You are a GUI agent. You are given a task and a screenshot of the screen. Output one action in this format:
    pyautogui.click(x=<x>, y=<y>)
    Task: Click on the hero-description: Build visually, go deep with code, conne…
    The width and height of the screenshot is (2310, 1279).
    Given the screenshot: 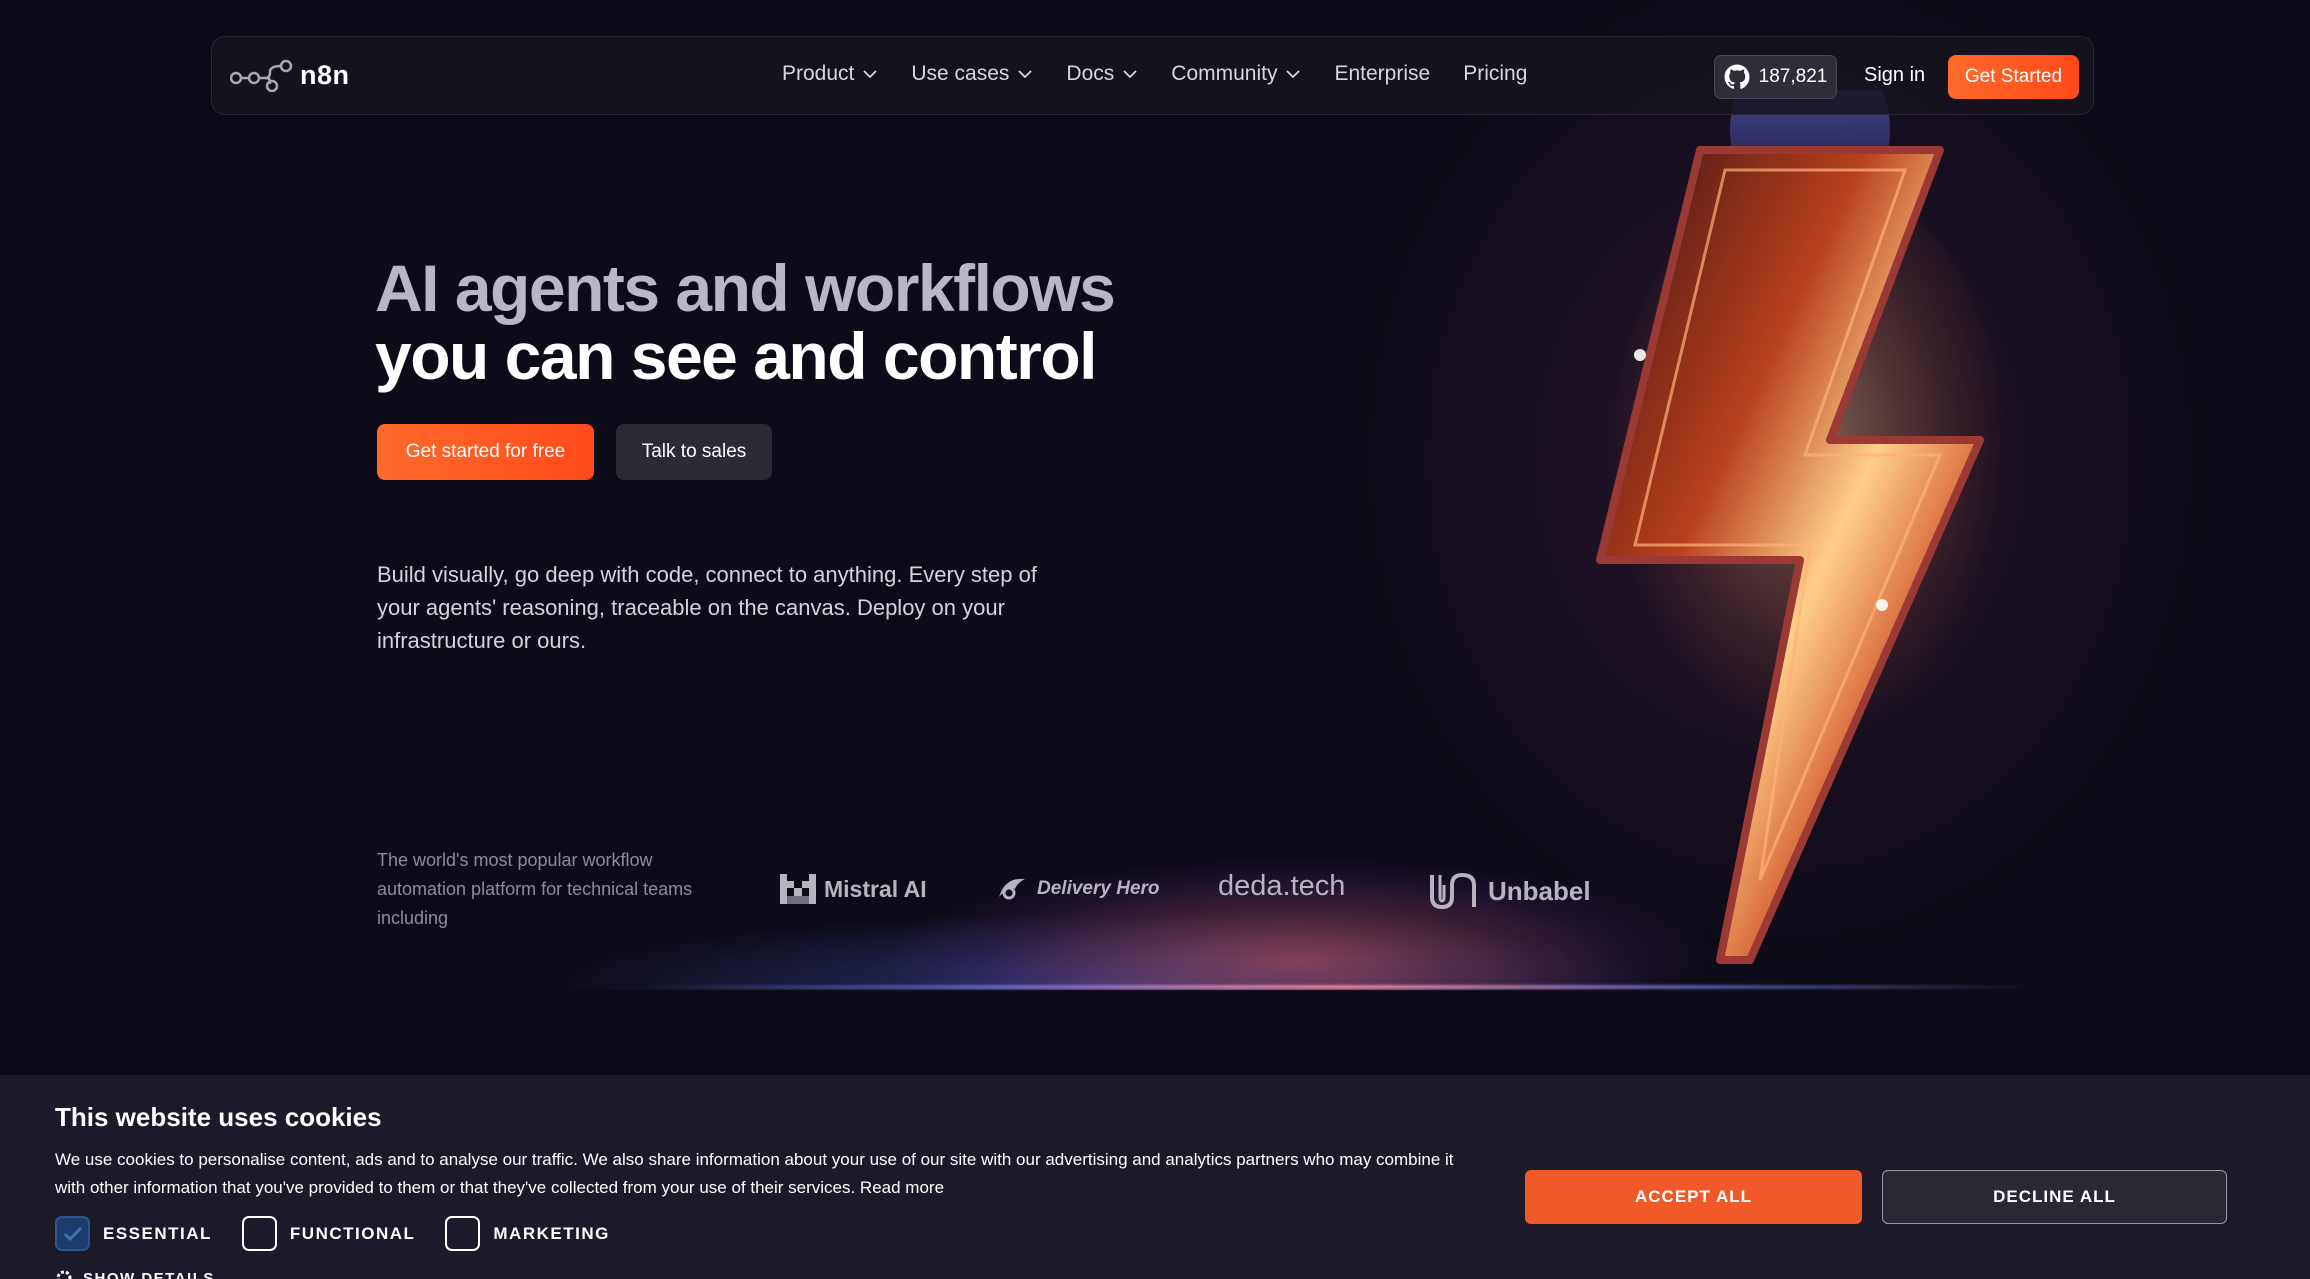 What is the action you would take?
    pyautogui.click(x=707, y=607)
    